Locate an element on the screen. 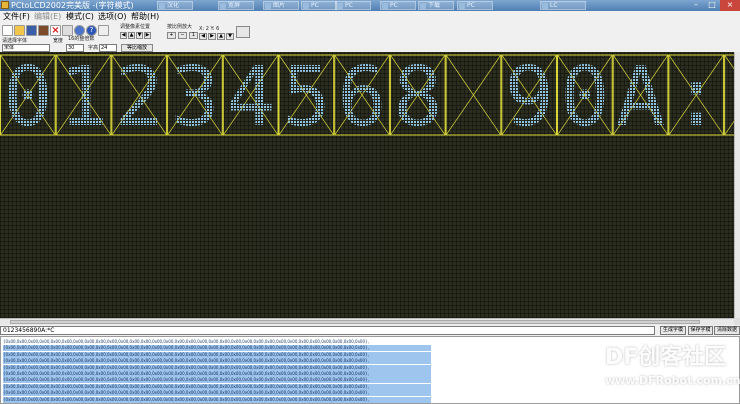 Image resolution: width=740 pixels, height=404 pixels. taskbar-tab: 下载 is located at coordinates (436, 5).